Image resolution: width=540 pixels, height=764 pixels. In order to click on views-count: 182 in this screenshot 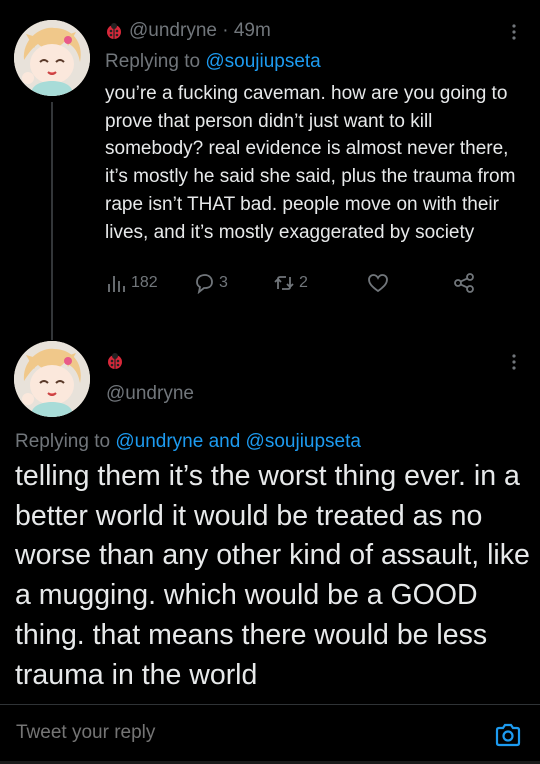, I will do `click(144, 282)`.